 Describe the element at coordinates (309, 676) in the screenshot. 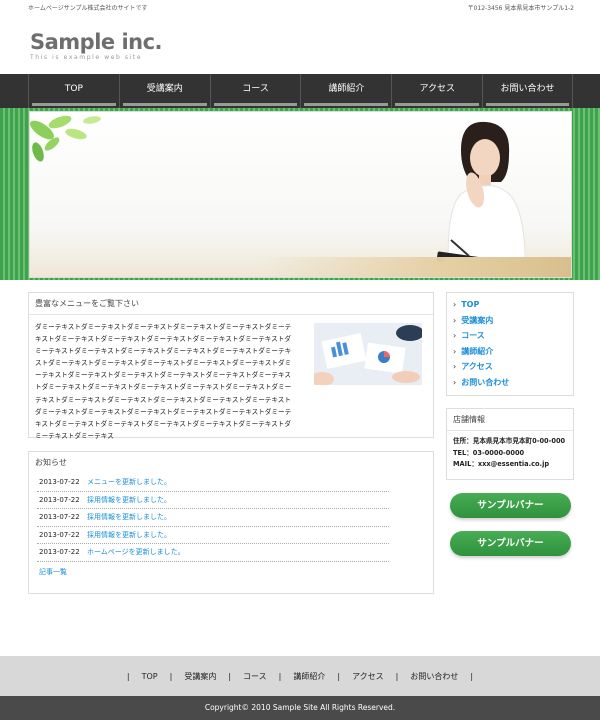

I see `footer-link-instructors: 講師紹介` at that location.